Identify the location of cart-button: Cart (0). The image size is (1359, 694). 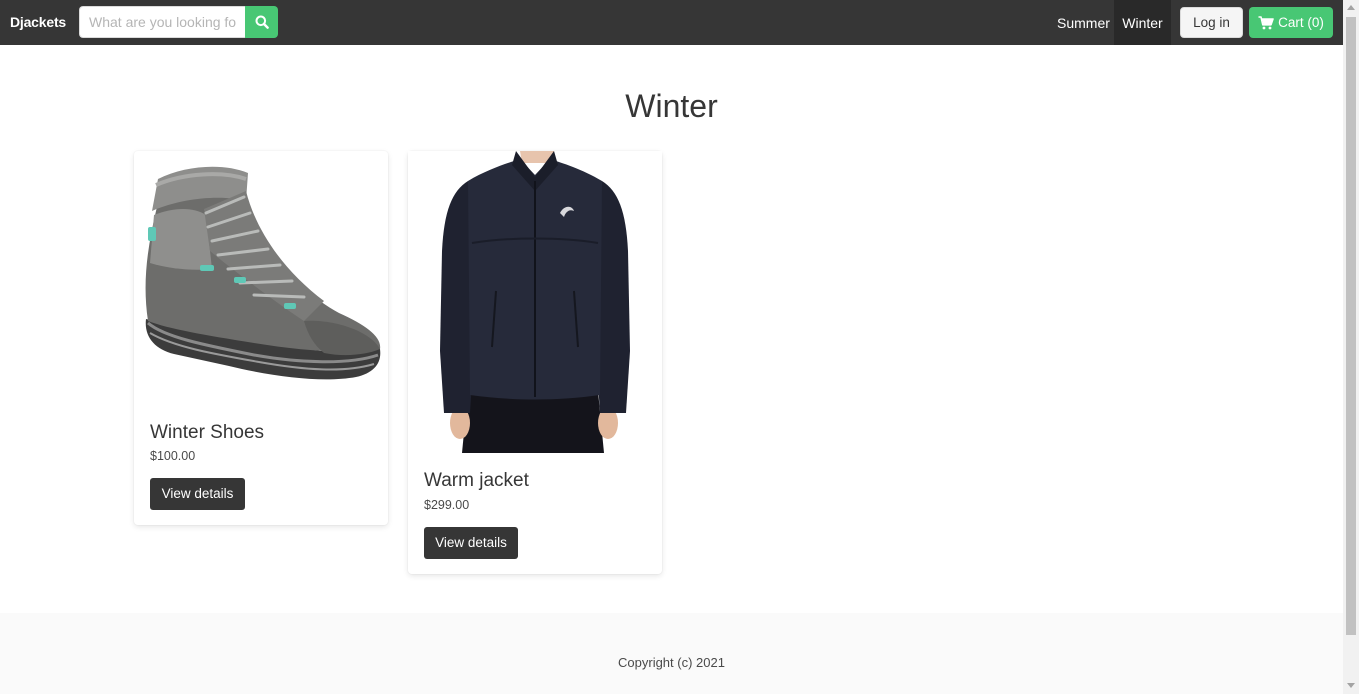
(1291, 22).